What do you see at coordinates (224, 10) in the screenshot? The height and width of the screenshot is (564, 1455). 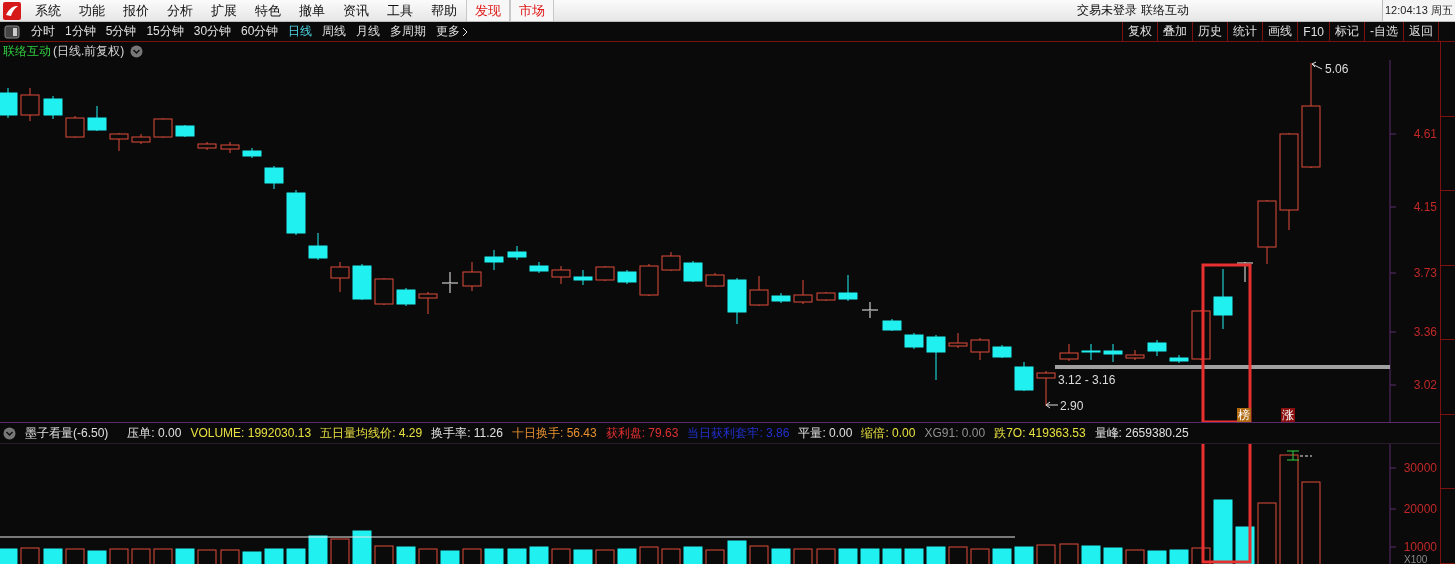 I see `menu-item: 扩展` at bounding box center [224, 10].